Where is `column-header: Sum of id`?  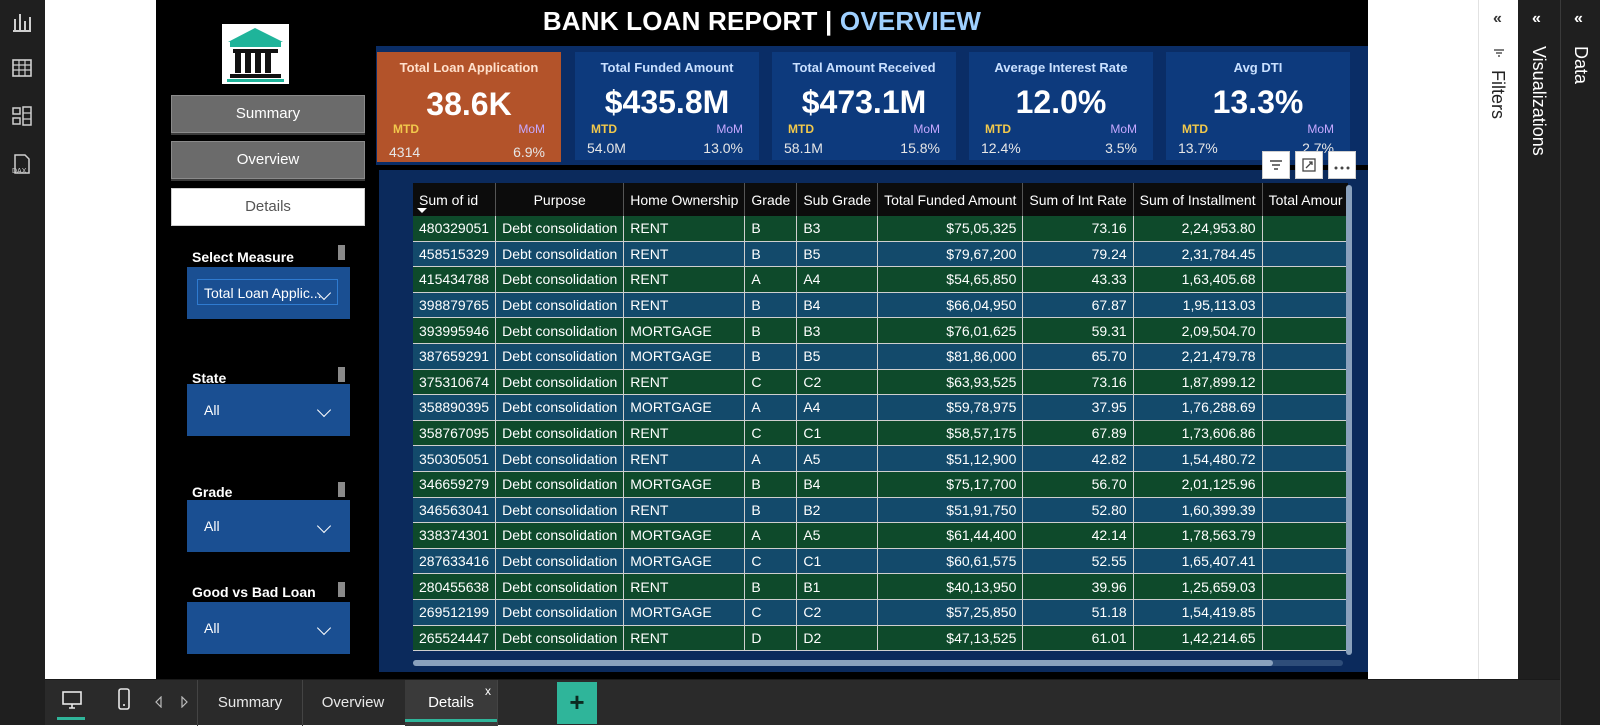
column-header: Sum of id is located at coordinates (455, 199).